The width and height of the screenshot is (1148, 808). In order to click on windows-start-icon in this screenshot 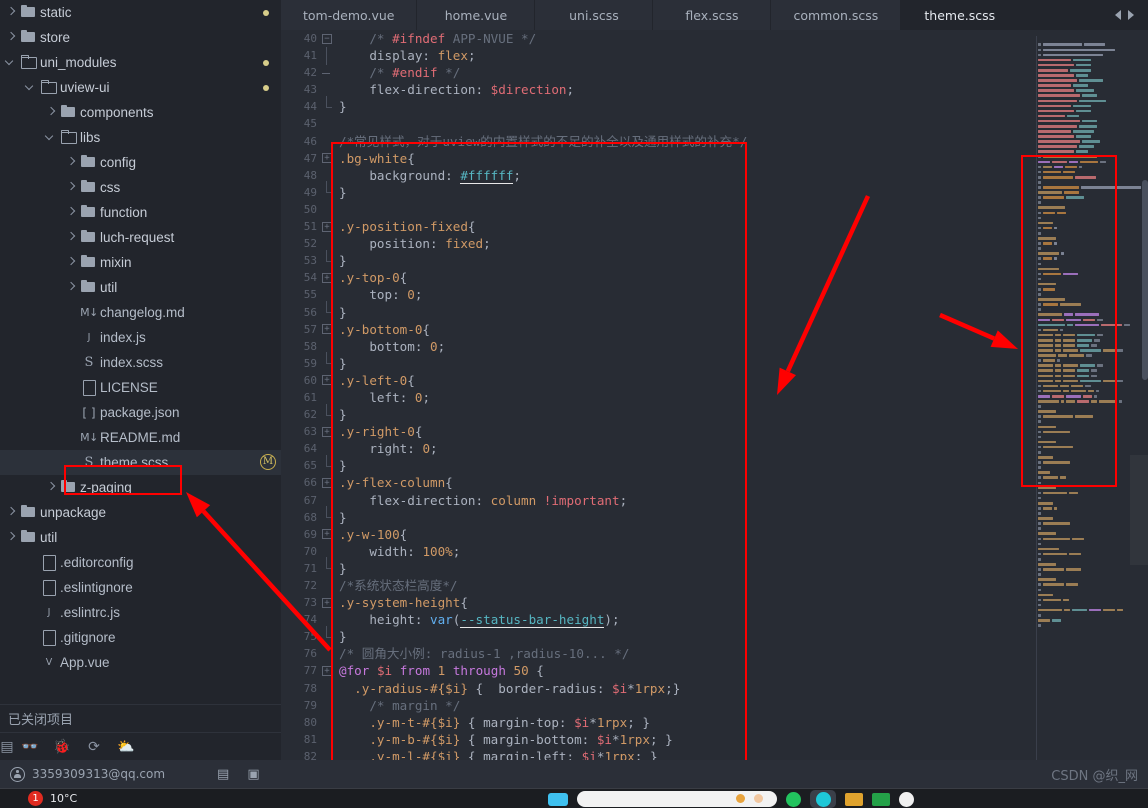, I will do `click(558, 799)`.